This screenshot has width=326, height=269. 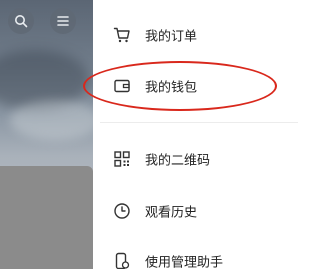 I want to click on cart-icon, so click(x=122, y=35).